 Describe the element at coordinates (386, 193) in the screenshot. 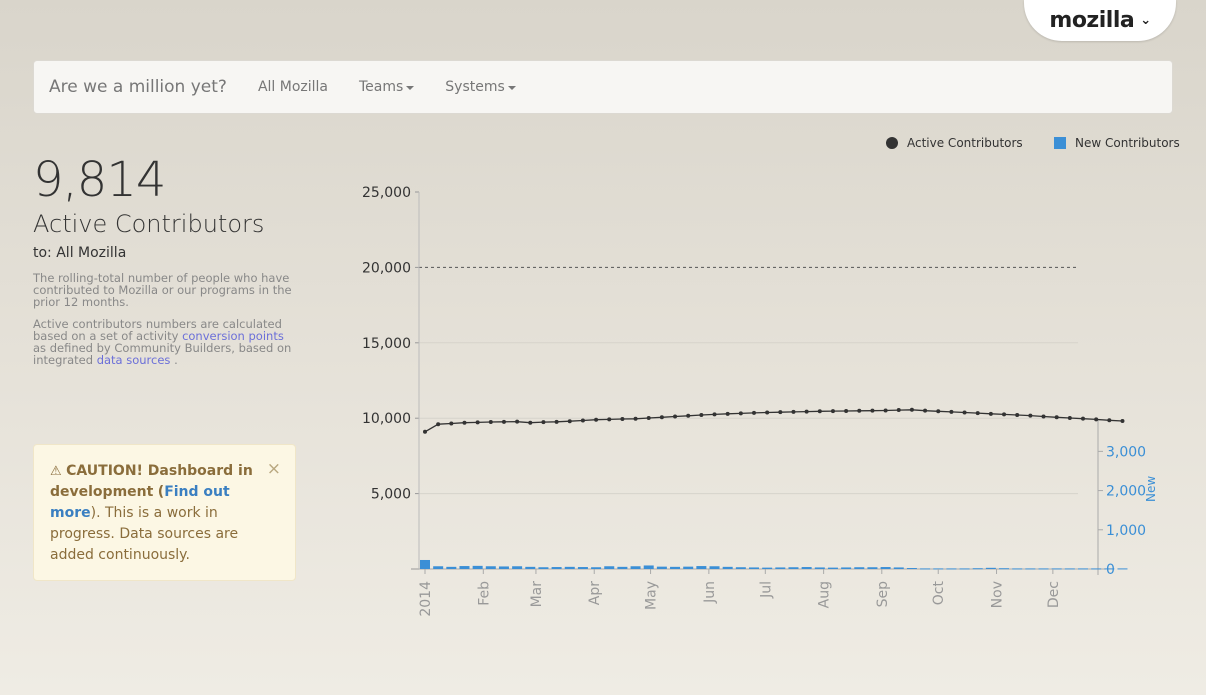

I see `y-left-tick-label: 25,000` at that location.